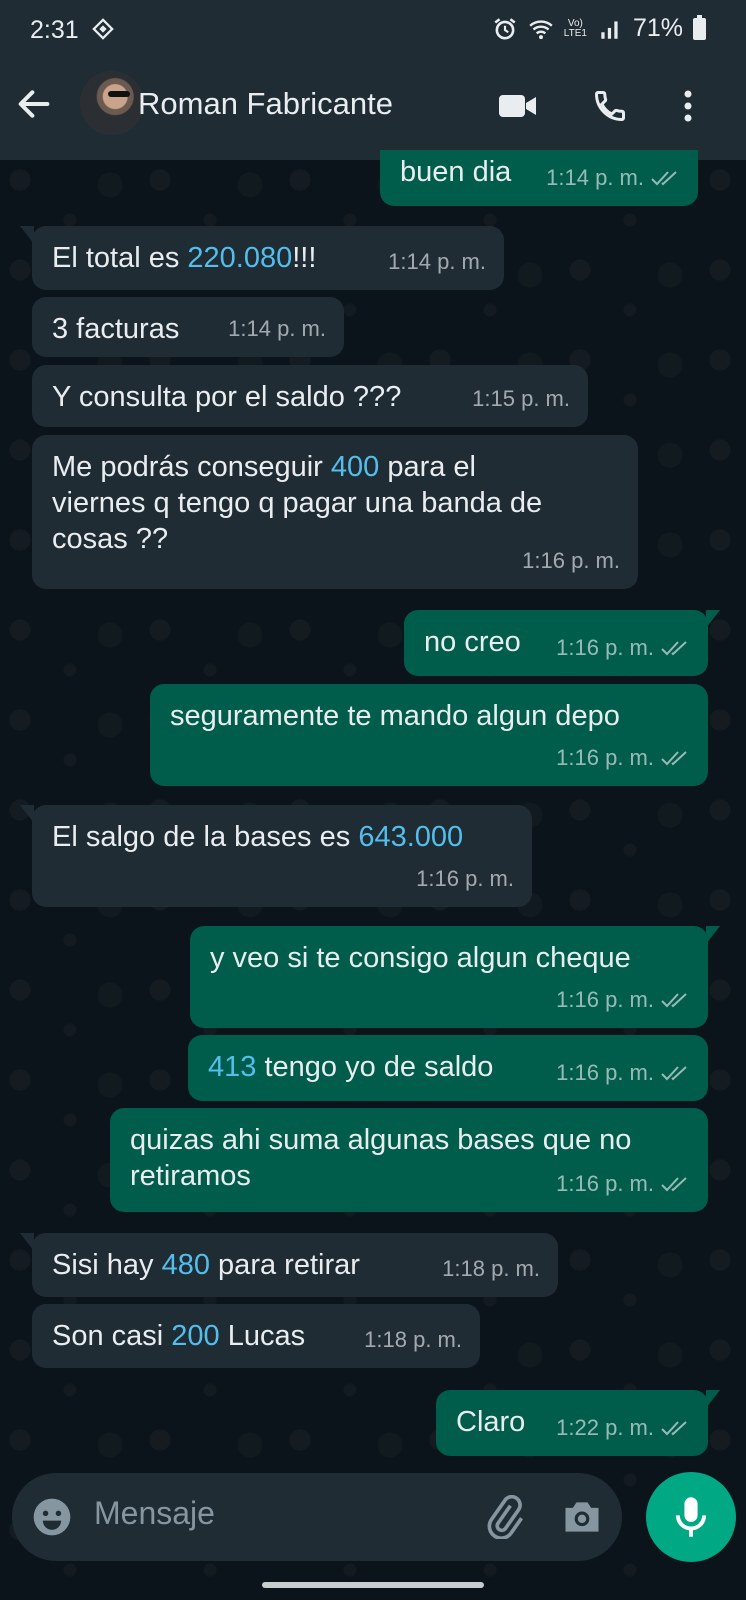 This screenshot has height=1600, width=746. Describe the element at coordinates (191, 467) in the screenshot. I see `text-segment: Me podrás conseguir` at that location.